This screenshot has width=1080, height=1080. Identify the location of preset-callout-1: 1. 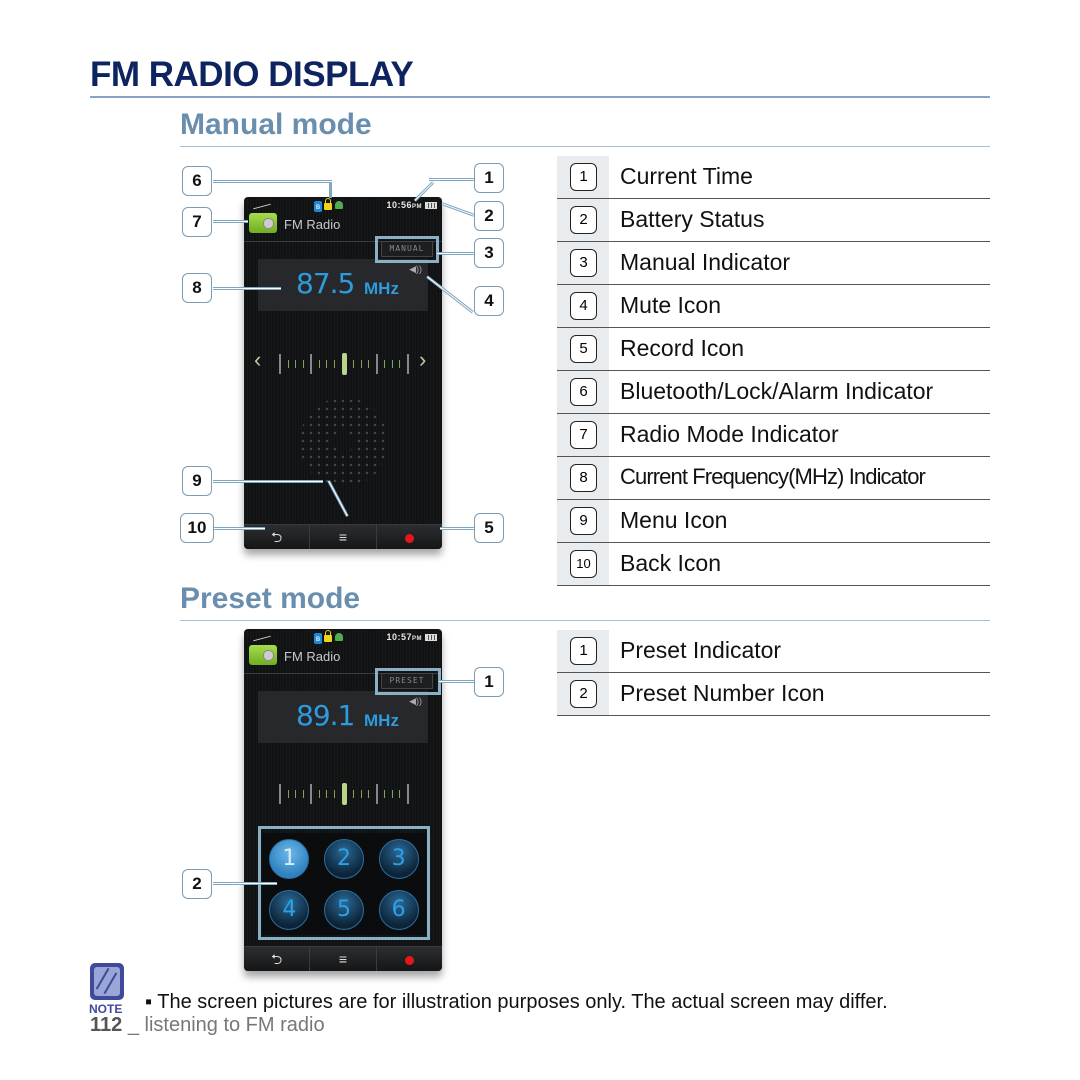
(489, 682).